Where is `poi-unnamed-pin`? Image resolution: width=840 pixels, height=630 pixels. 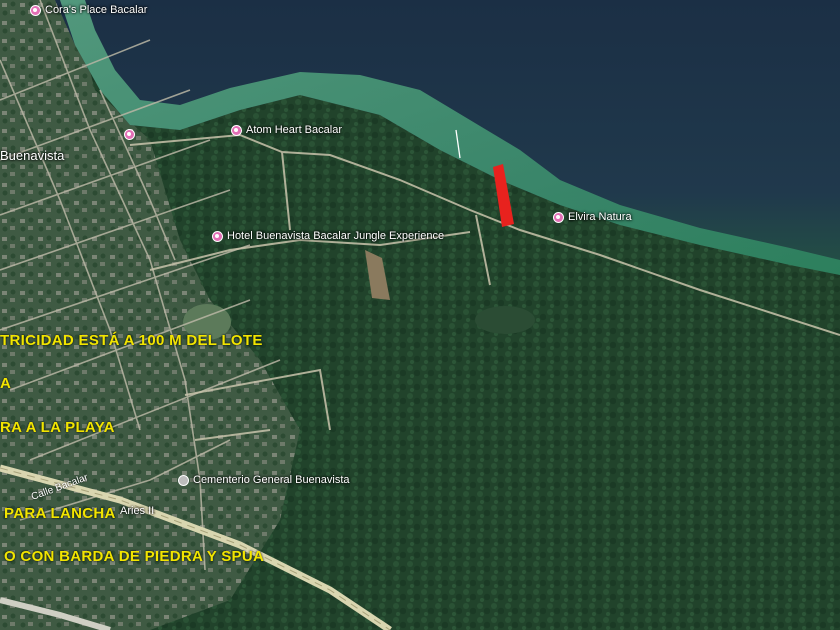
poi-unnamed-pin is located at coordinates (129, 134).